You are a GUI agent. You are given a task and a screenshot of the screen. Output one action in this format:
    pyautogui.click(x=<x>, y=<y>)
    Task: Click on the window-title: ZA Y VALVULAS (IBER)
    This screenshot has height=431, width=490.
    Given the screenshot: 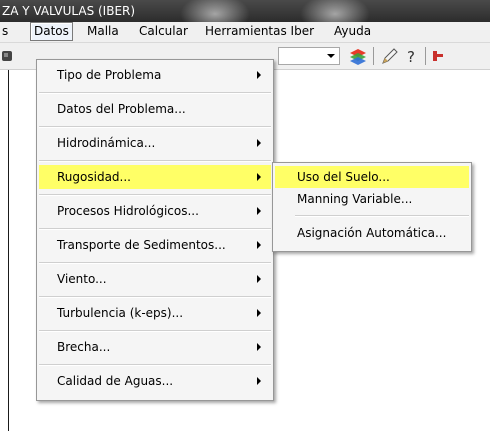 What is the action you would take?
    pyautogui.click(x=69, y=11)
    